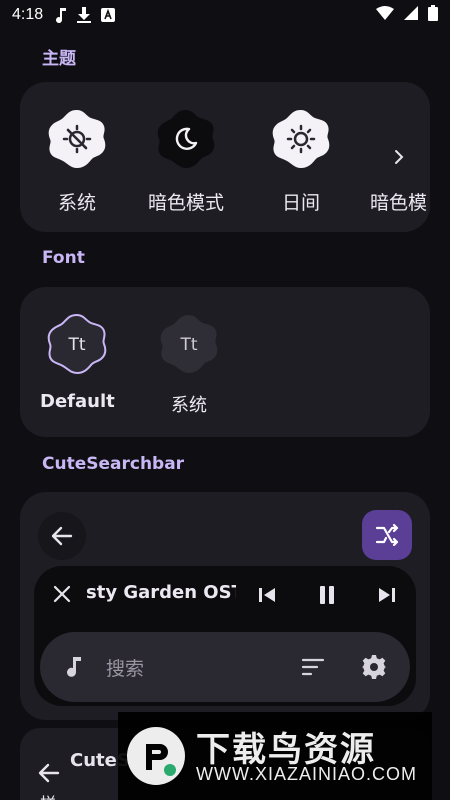  What do you see at coordinates (108, 15) in the screenshot?
I see `a-badge-icon` at bounding box center [108, 15].